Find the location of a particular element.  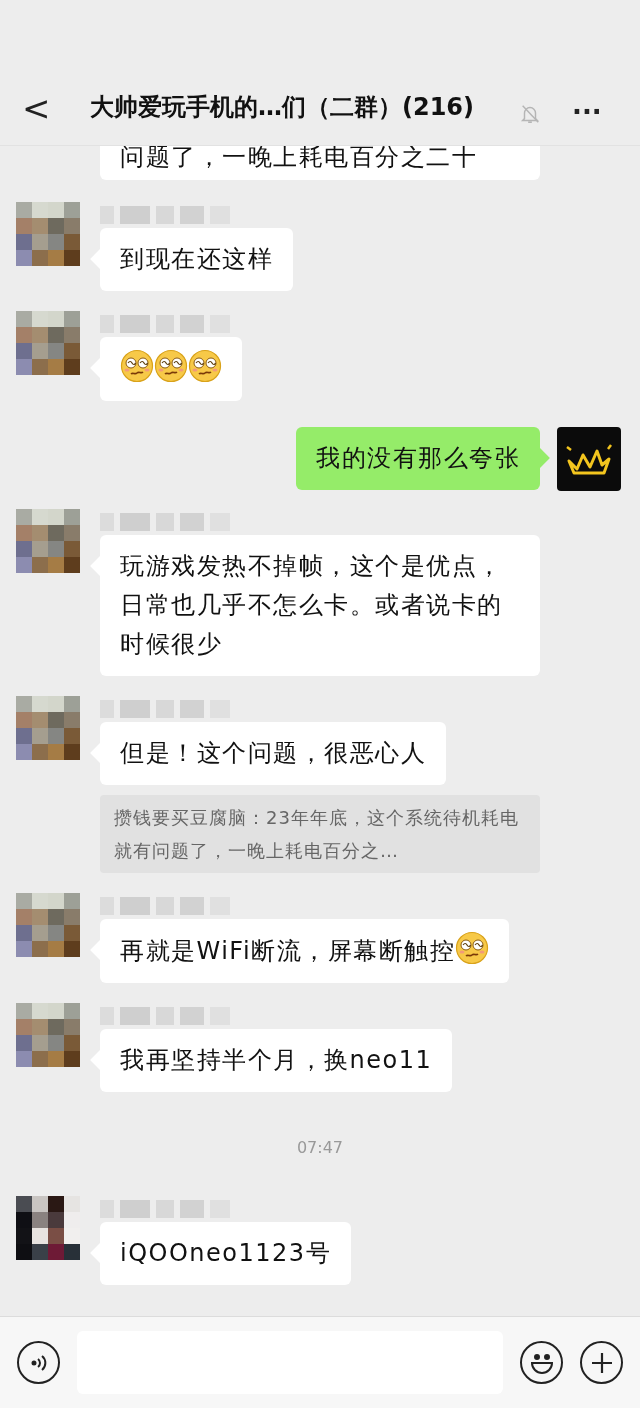

chat-title: 大帅爱玩手机的…们（二群）(216) is located at coordinates (283, 107).